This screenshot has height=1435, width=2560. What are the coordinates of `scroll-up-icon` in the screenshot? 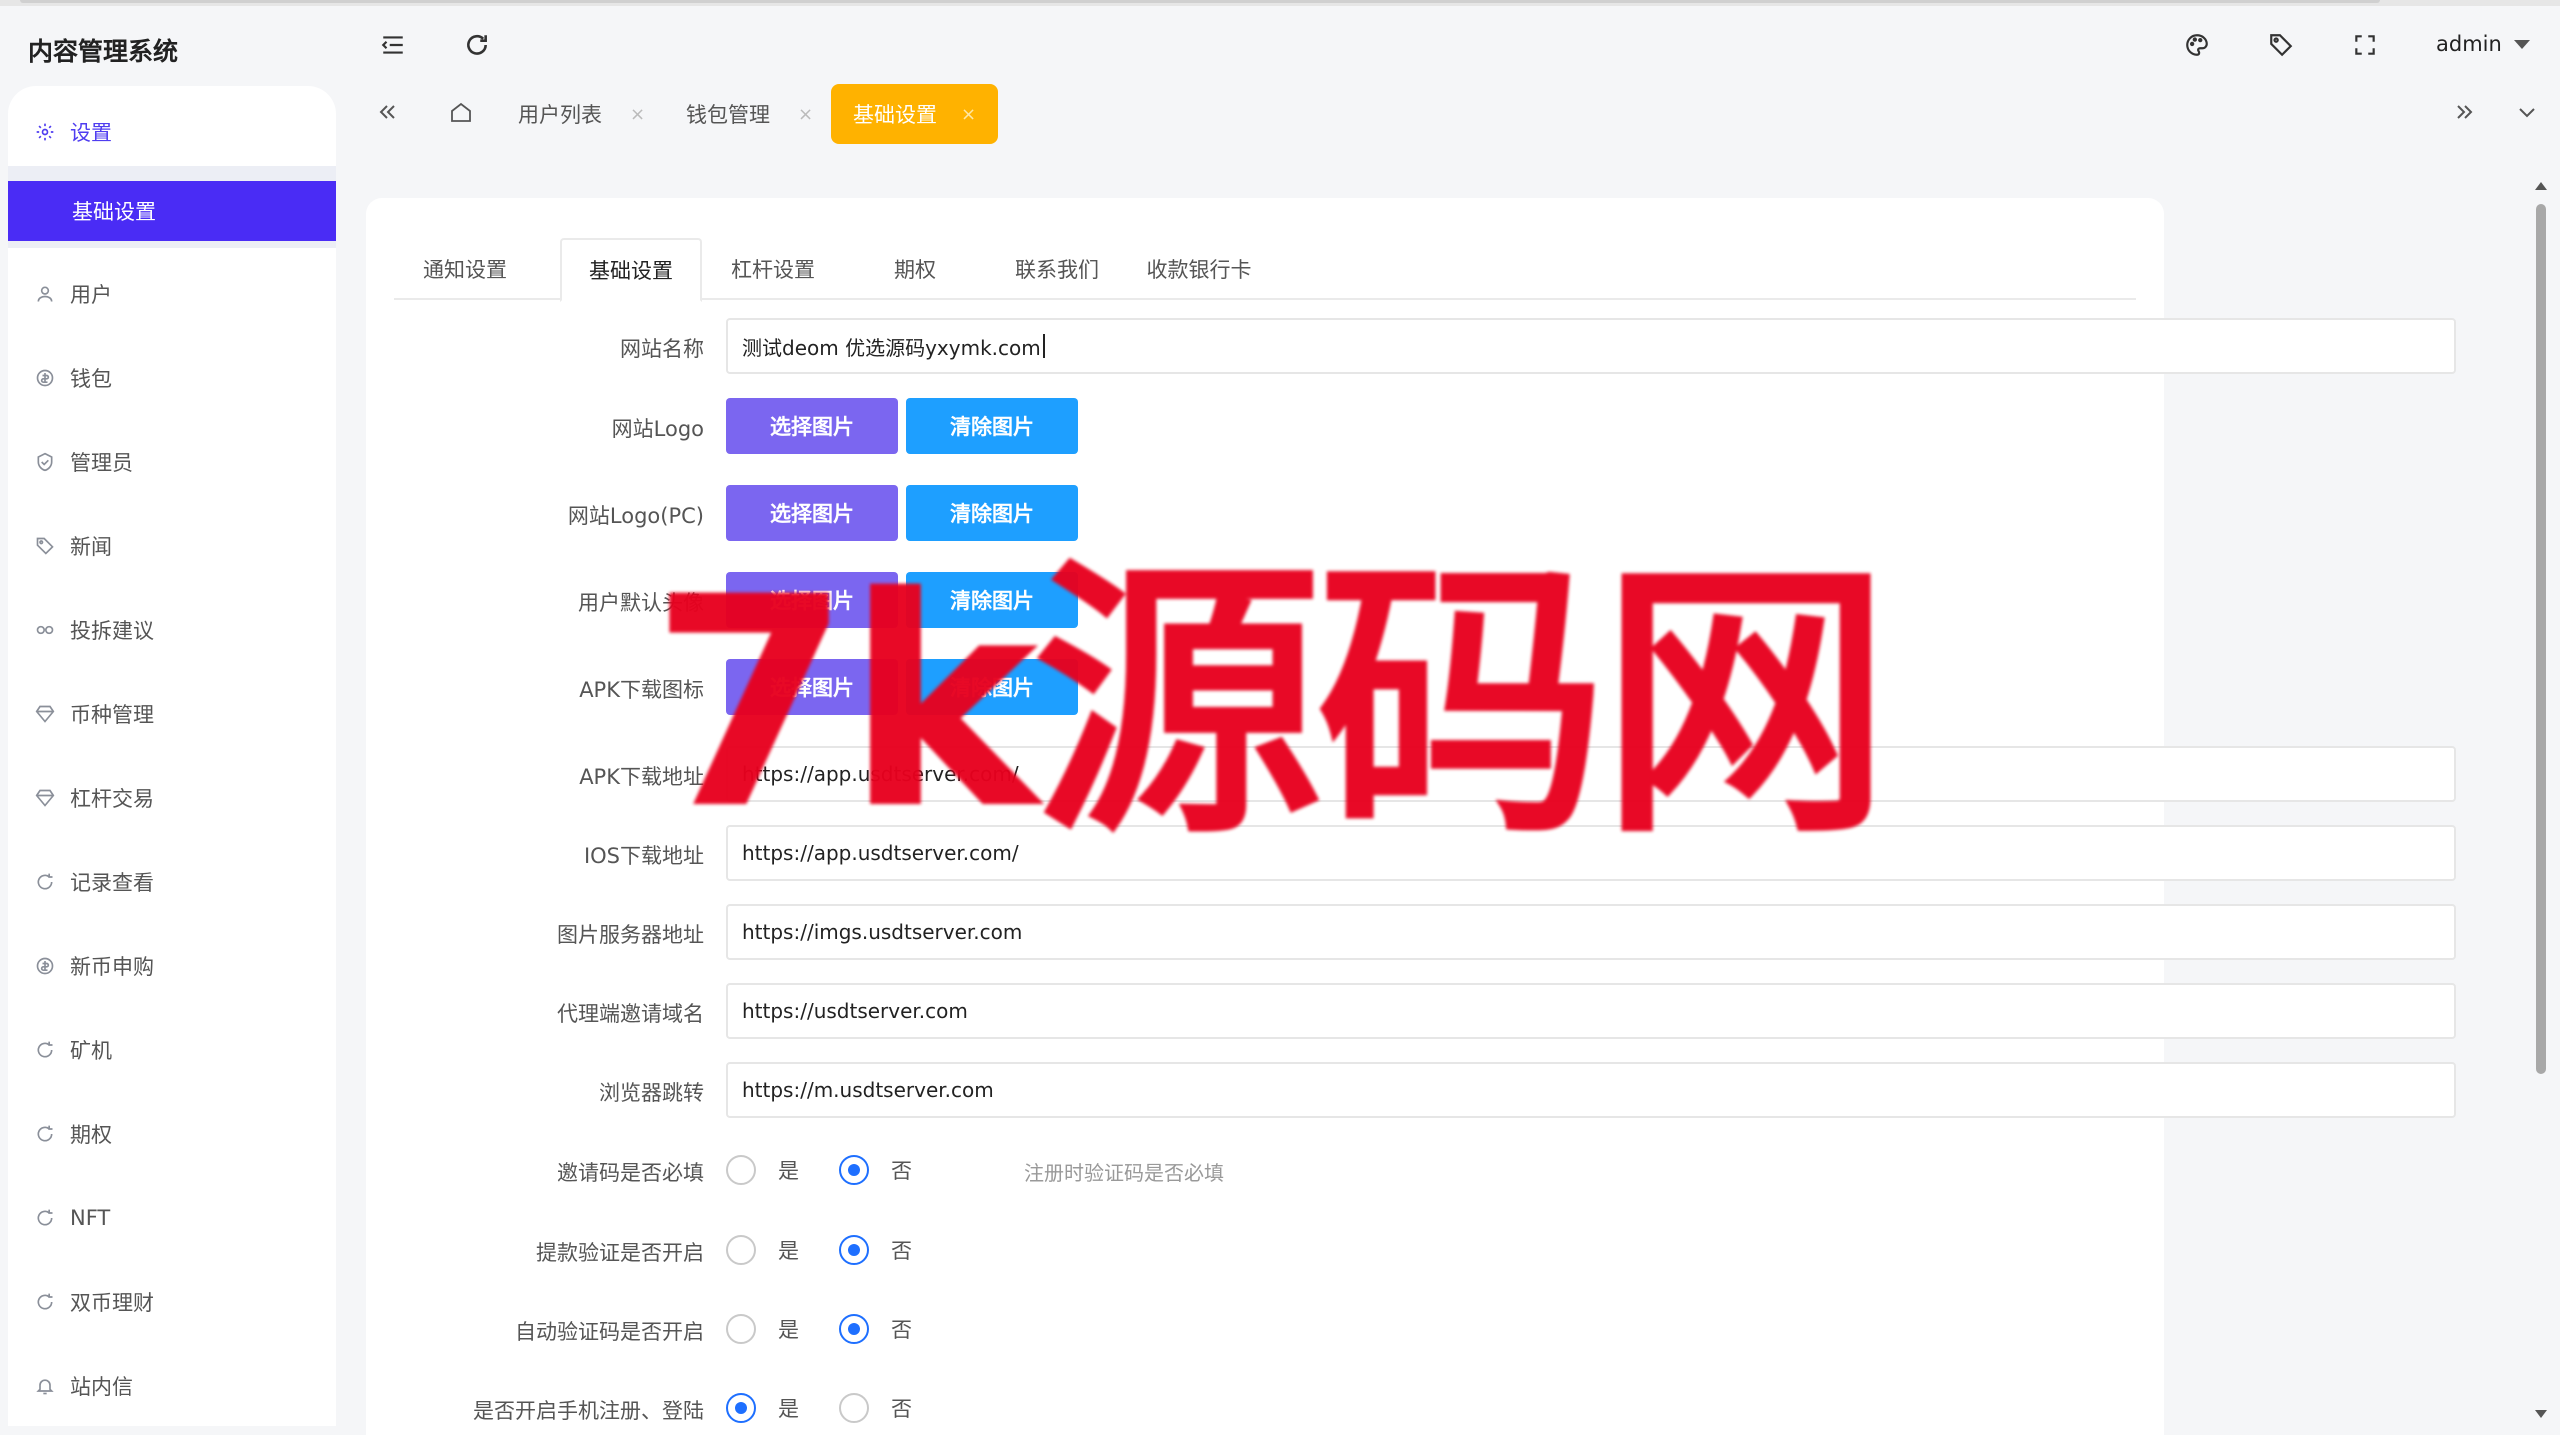 It's located at (2541, 186).